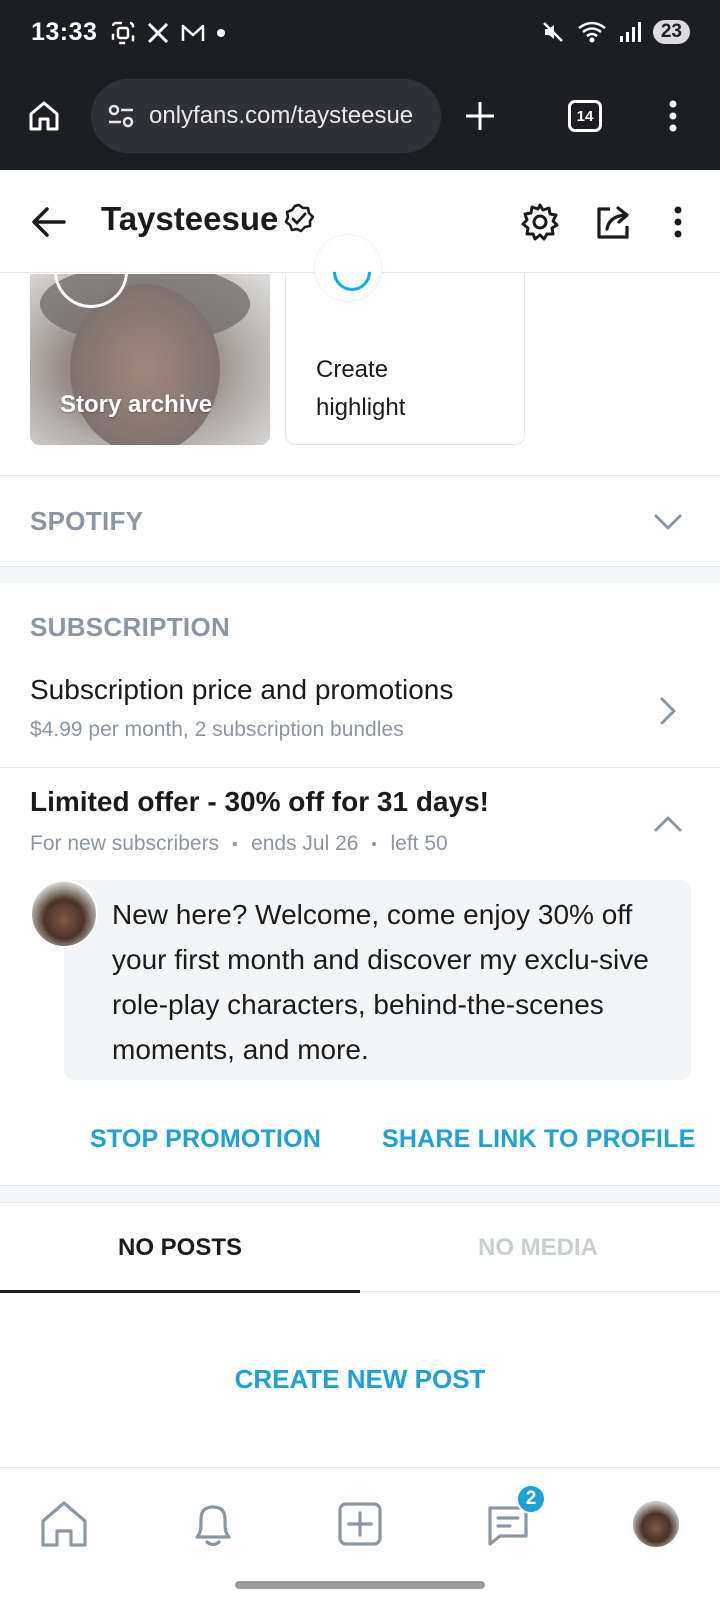 This screenshot has width=720, height=1600. I want to click on status-bar: 13:33 23, so click(360, 33).